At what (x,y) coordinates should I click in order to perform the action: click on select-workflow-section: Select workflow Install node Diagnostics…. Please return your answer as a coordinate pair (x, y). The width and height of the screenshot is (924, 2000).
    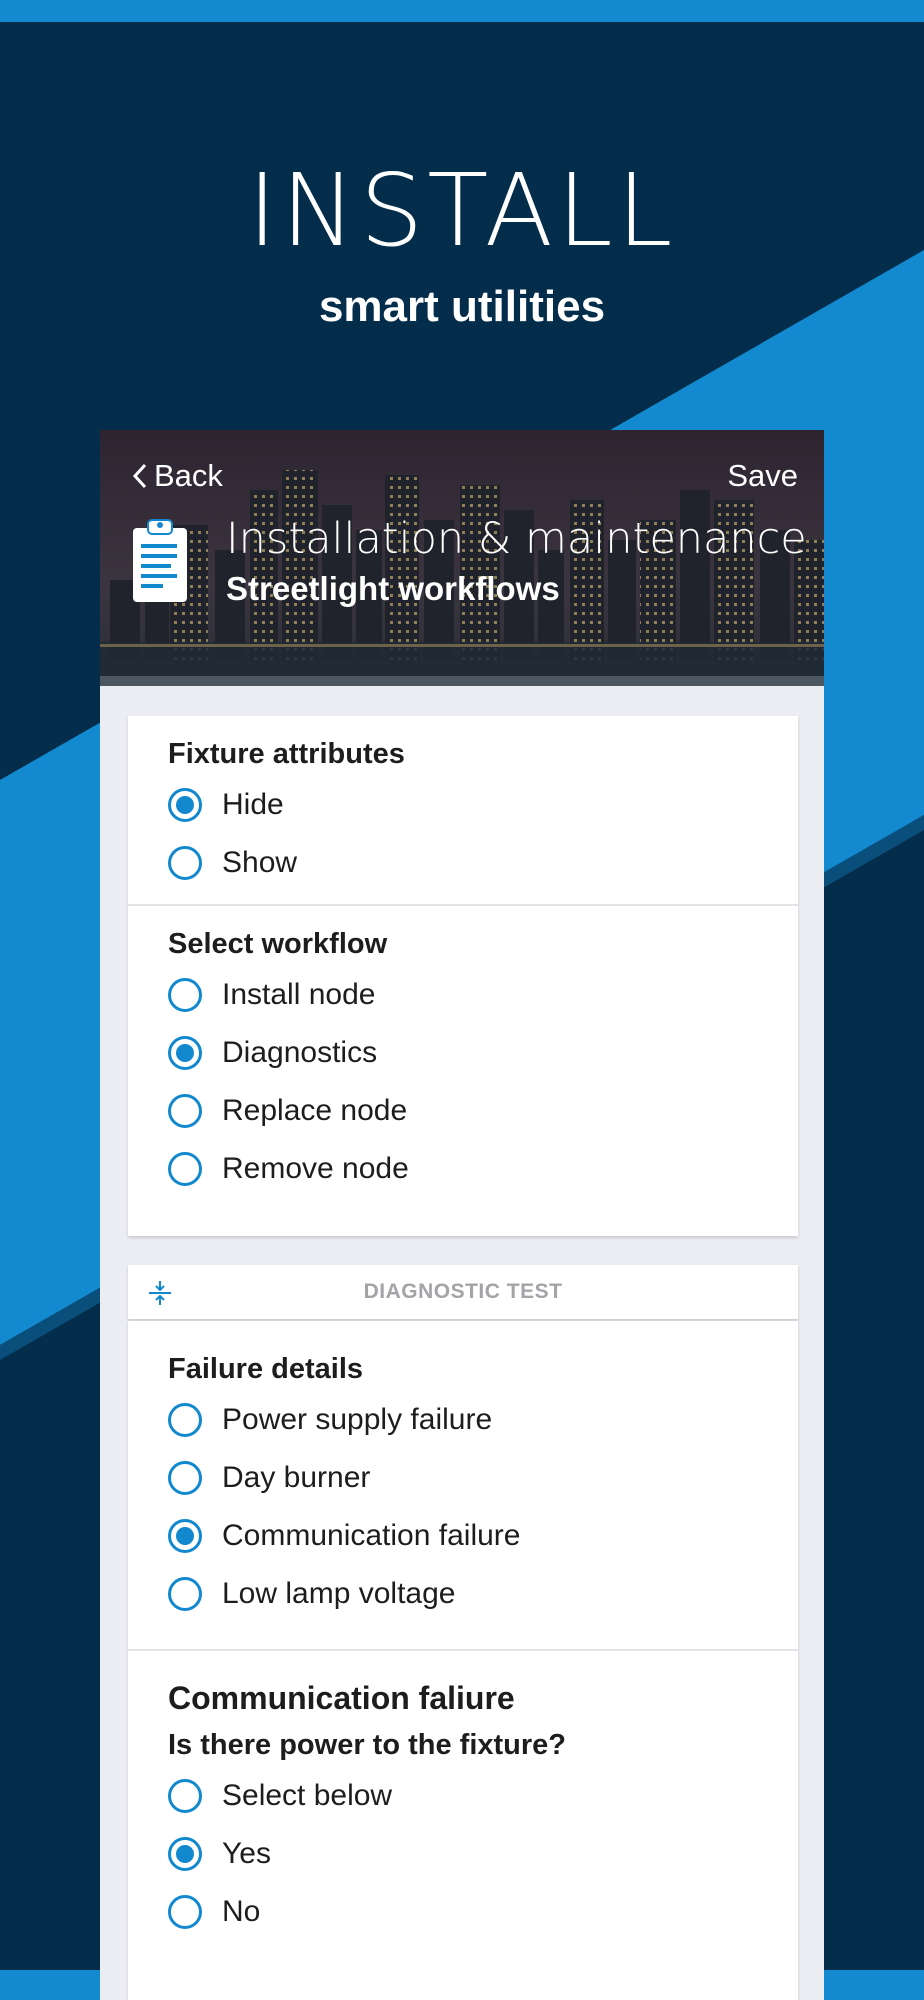
    Looking at the image, I should click on (463, 1052).